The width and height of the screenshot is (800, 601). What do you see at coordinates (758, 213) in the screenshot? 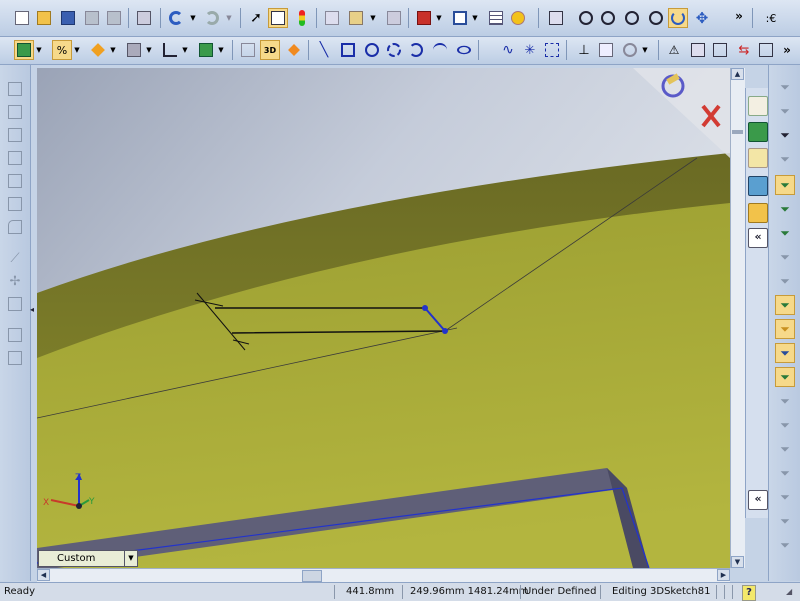
I see `folder-icon` at bounding box center [758, 213].